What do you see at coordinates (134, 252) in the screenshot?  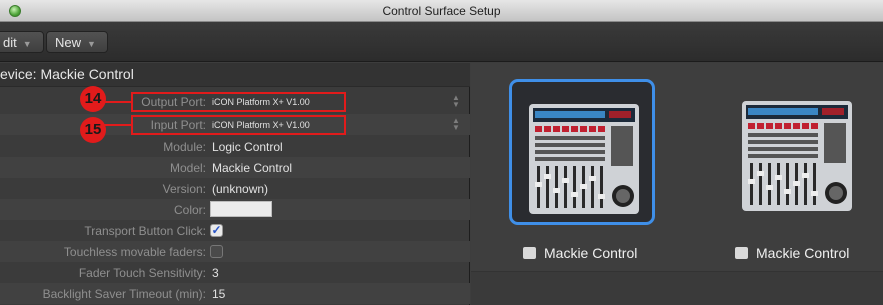 I see `touchless-faders-label: Touchless movable faders:` at bounding box center [134, 252].